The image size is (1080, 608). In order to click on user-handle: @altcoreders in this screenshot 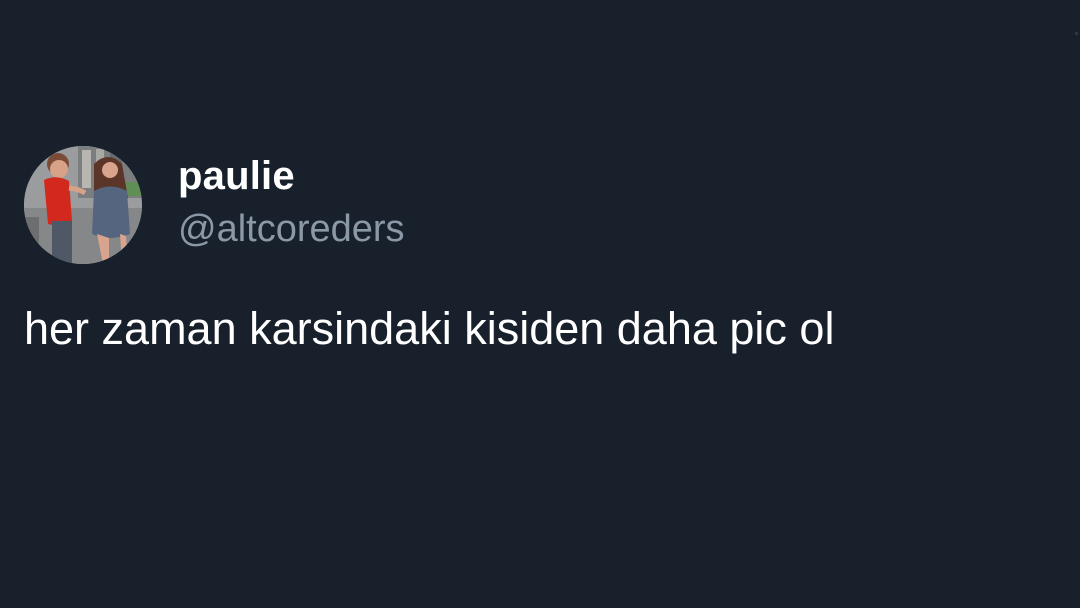, I will do `click(291, 229)`.